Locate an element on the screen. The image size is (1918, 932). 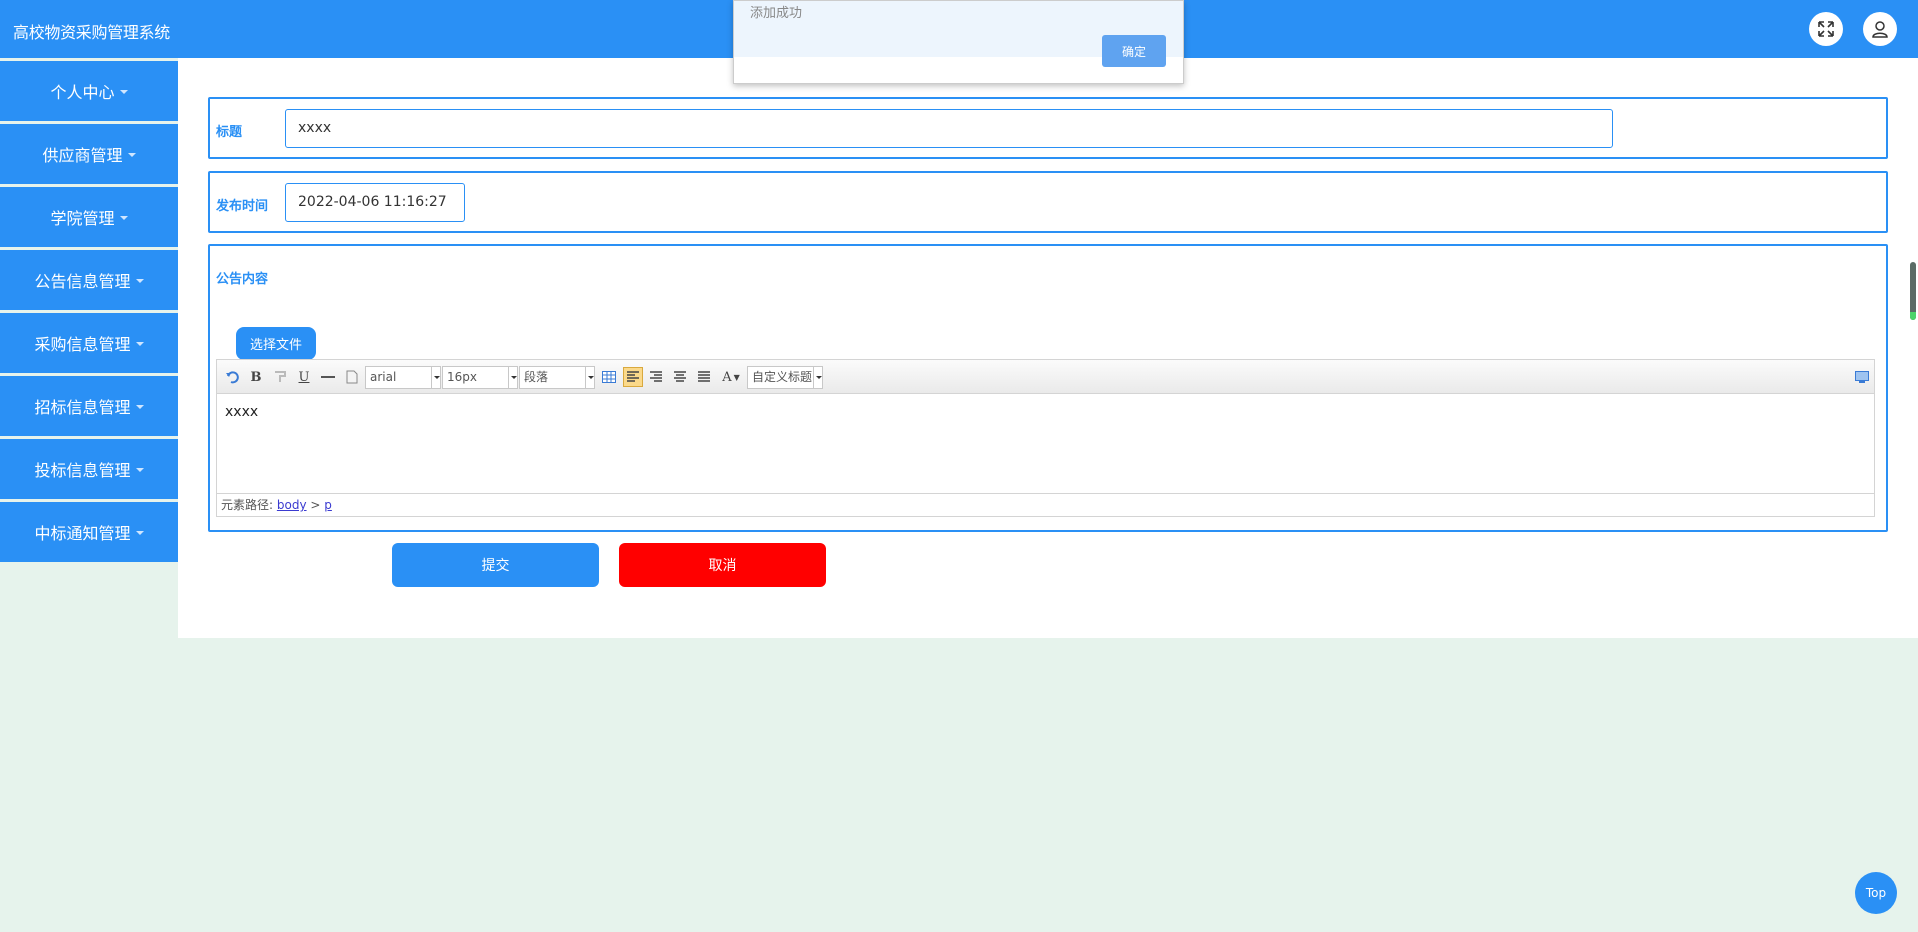
bold-icon: B is located at coordinates (256, 377).